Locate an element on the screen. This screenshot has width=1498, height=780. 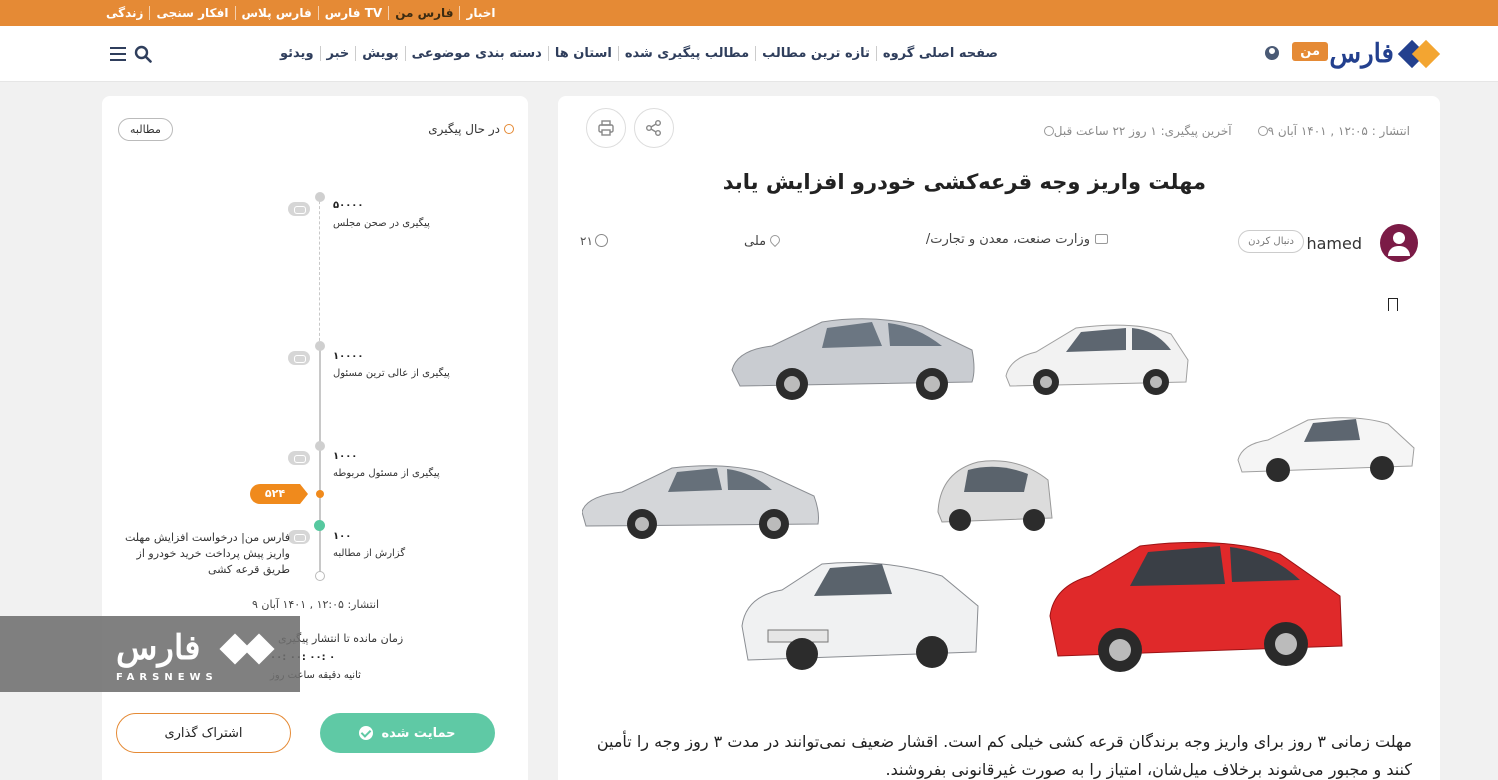
farsnews-watermark: فارس FARSNEWS is located at coordinates (150, 654).